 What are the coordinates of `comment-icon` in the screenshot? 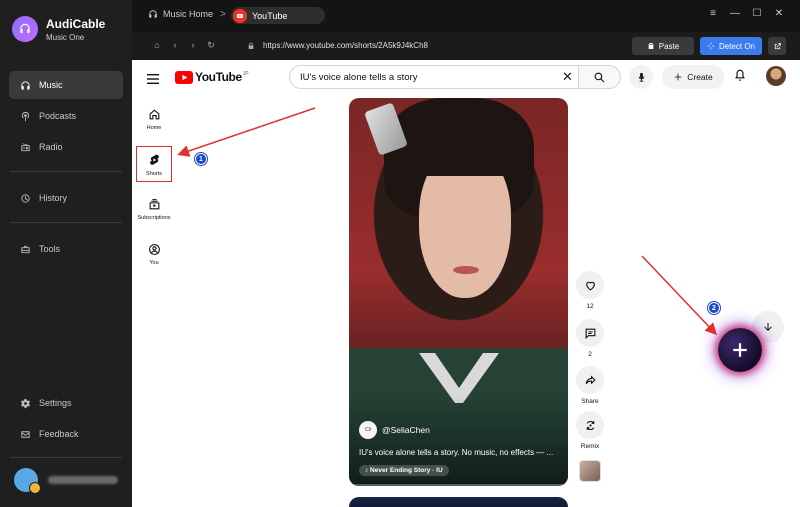 It's located at (590, 333).